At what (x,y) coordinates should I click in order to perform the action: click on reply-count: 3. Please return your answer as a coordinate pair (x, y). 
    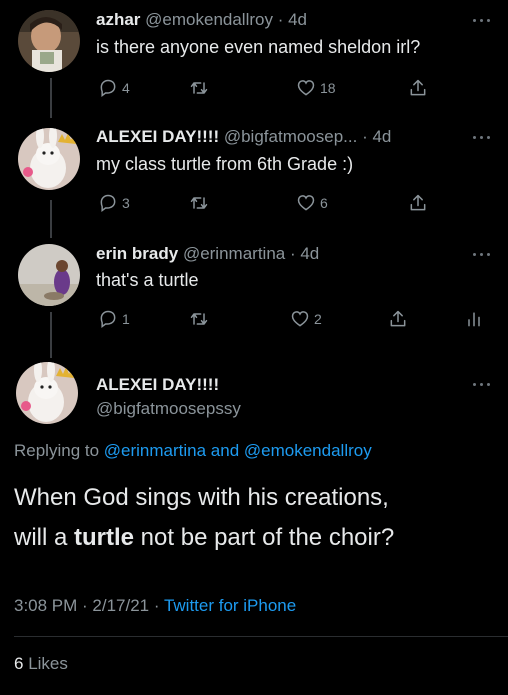
    Looking at the image, I should click on (126, 203).